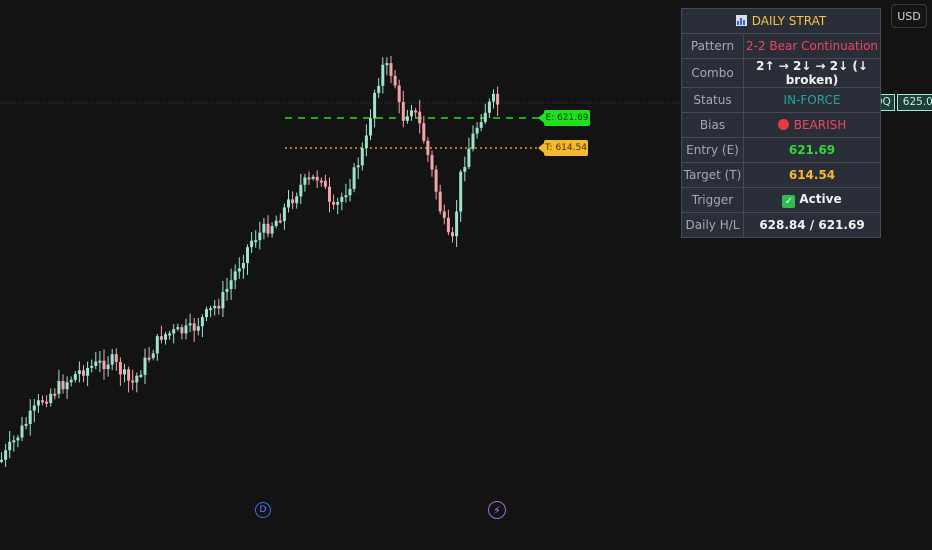 The height and width of the screenshot is (550, 932). I want to click on bias-label: Bias, so click(712, 125).